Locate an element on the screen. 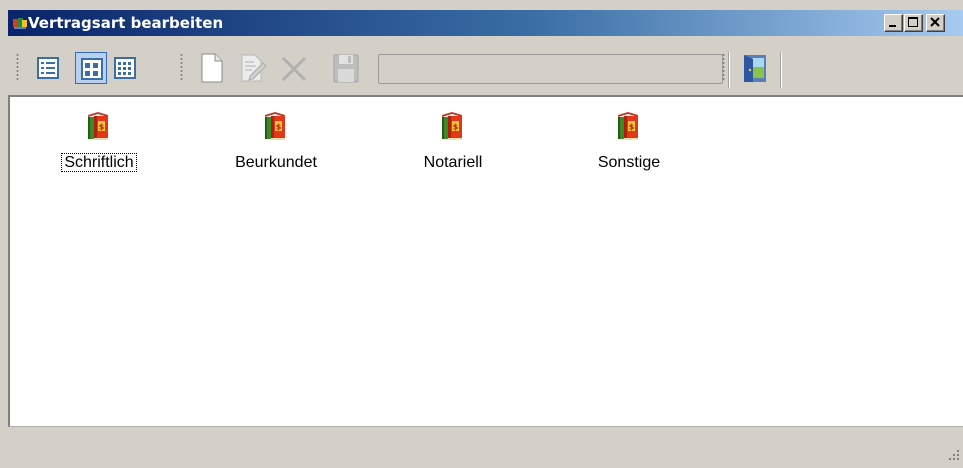  maximize-button is located at coordinates (913, 23).